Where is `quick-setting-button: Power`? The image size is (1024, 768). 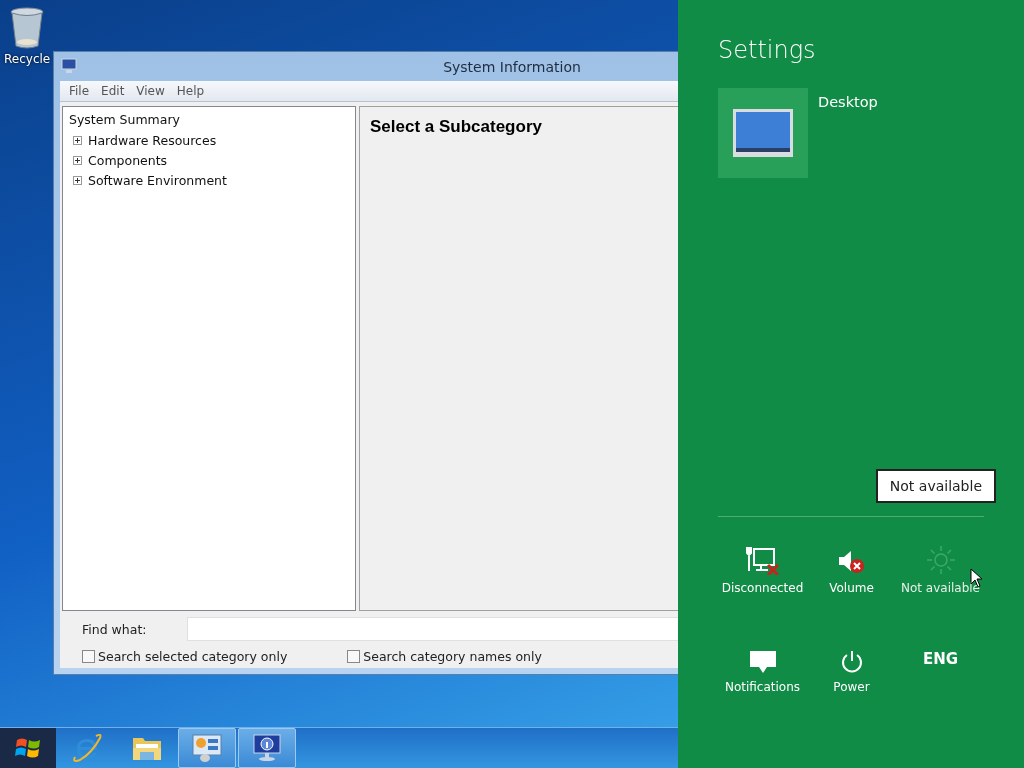
quick-setting-button: Power is located at coordinates (851, 674).